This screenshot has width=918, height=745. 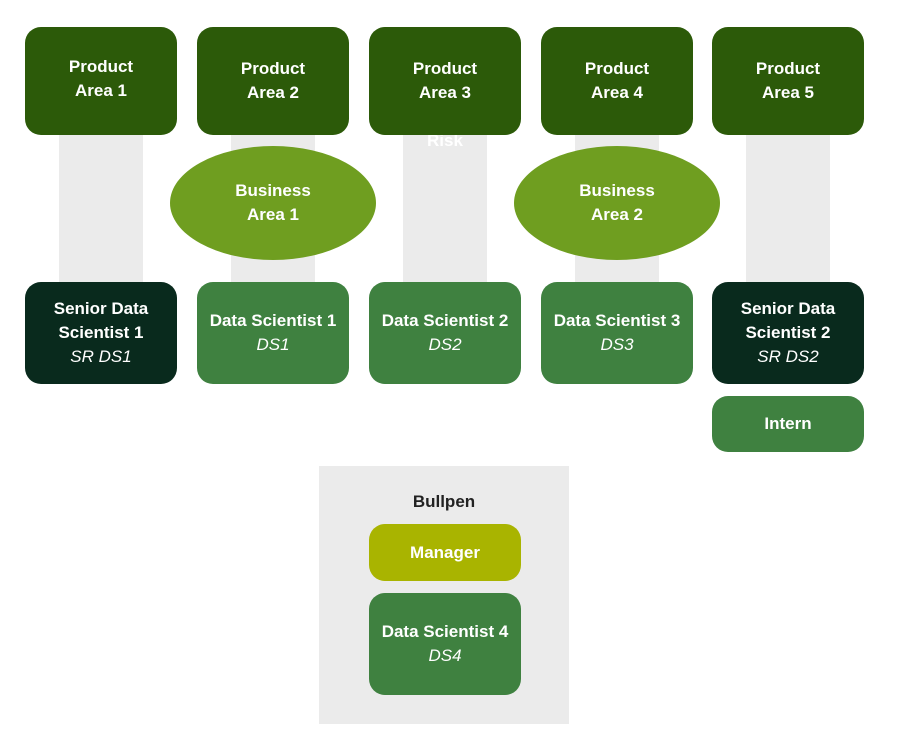 I want to click on data-scientist-1: Data Scientist 1 DS1, so click(x=273, y=333).